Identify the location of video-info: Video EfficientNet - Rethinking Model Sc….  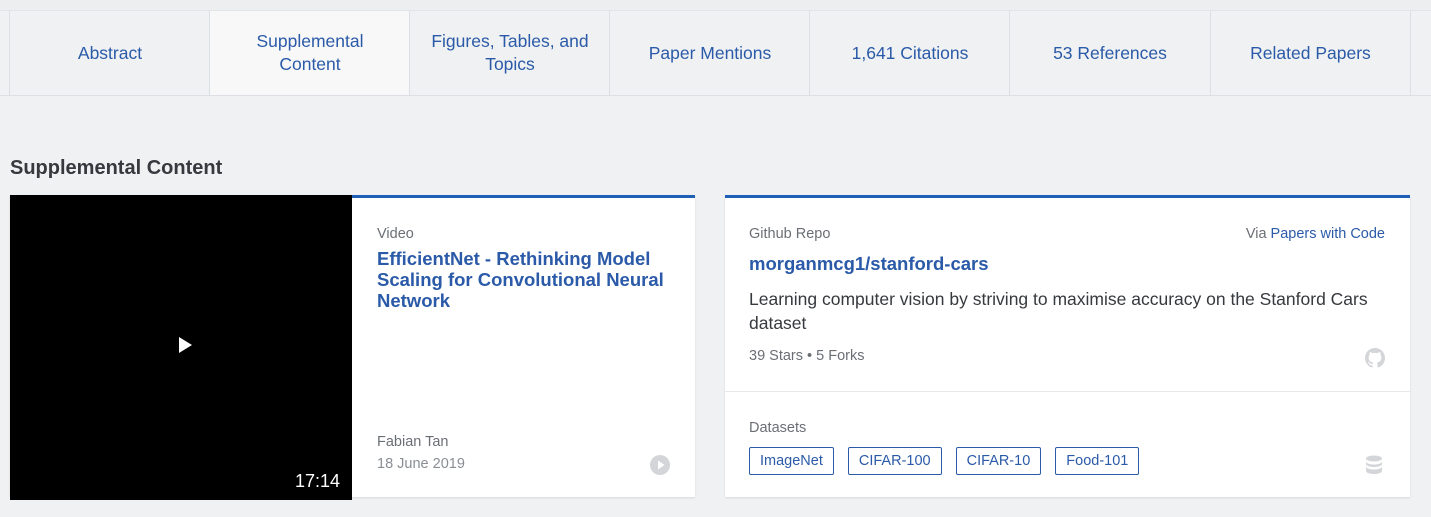
(527, 268).